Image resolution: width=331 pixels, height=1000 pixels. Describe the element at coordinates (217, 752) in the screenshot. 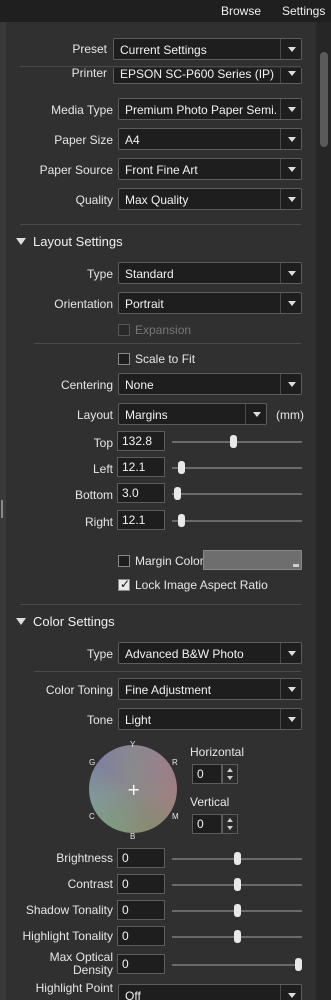

I see `horizontal-label: Horizontal` at that location.